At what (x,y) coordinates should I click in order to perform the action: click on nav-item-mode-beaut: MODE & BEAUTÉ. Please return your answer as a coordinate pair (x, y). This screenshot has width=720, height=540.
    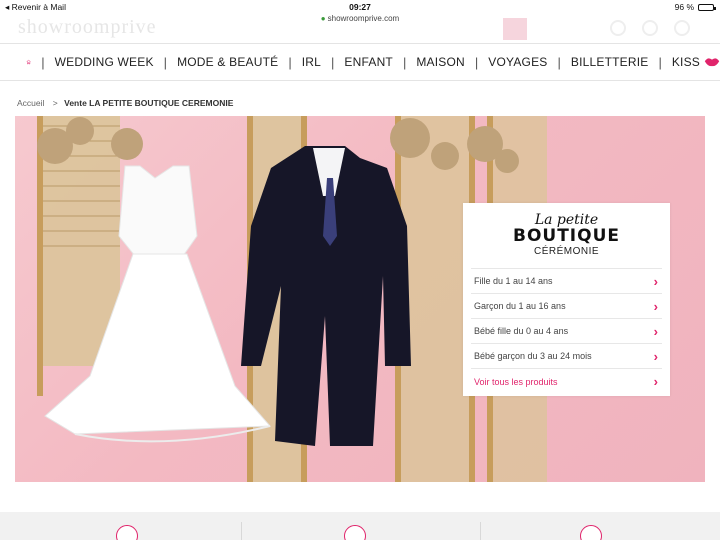
    Looking at the image, I should click on (227, 62).